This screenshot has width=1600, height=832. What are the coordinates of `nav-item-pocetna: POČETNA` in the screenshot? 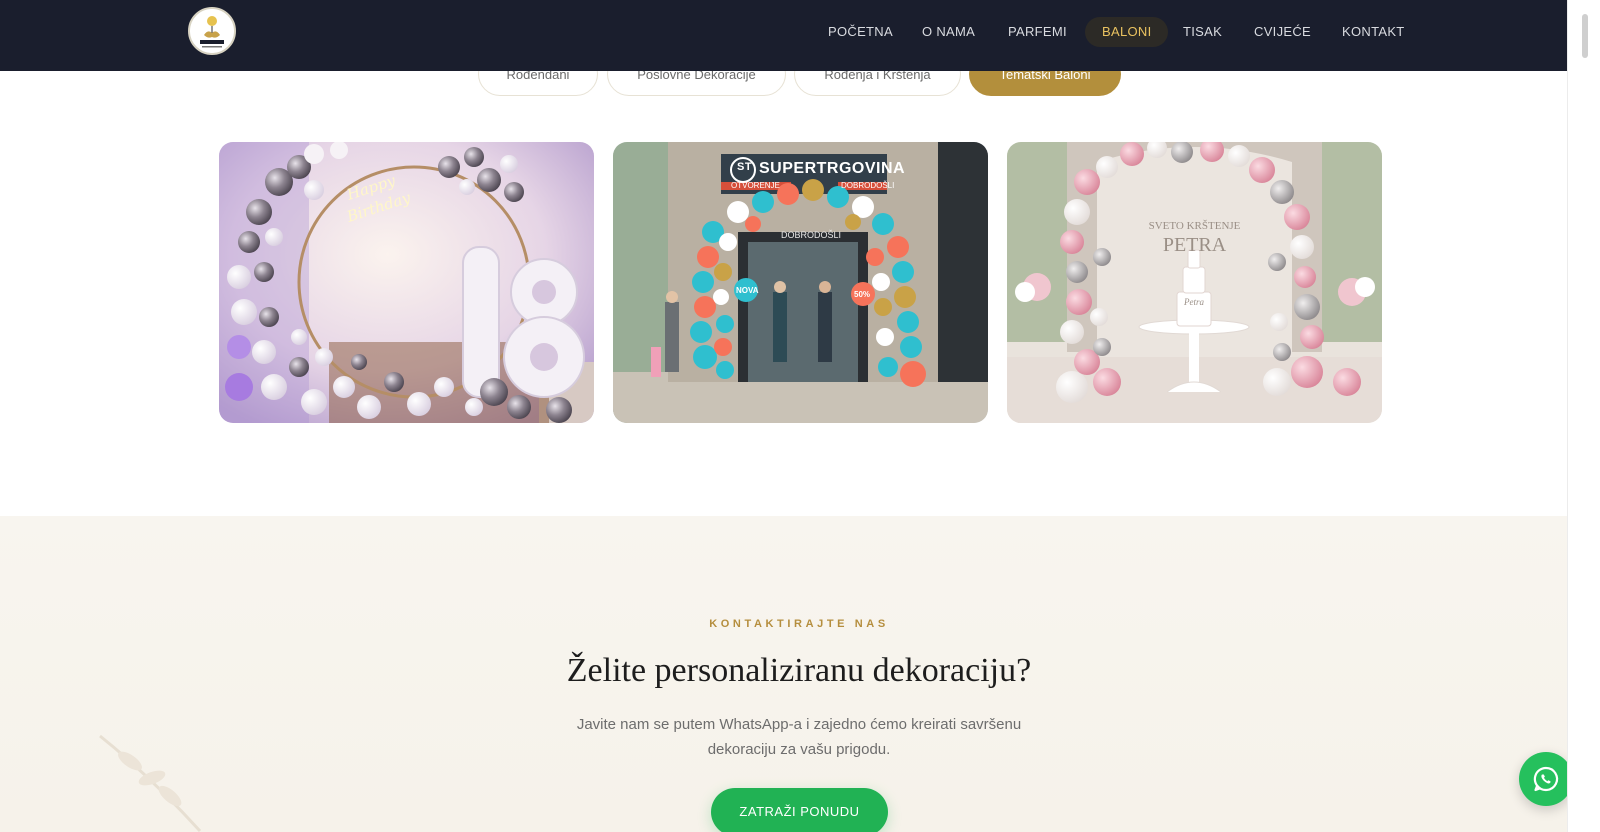 It's located at (860, 32).